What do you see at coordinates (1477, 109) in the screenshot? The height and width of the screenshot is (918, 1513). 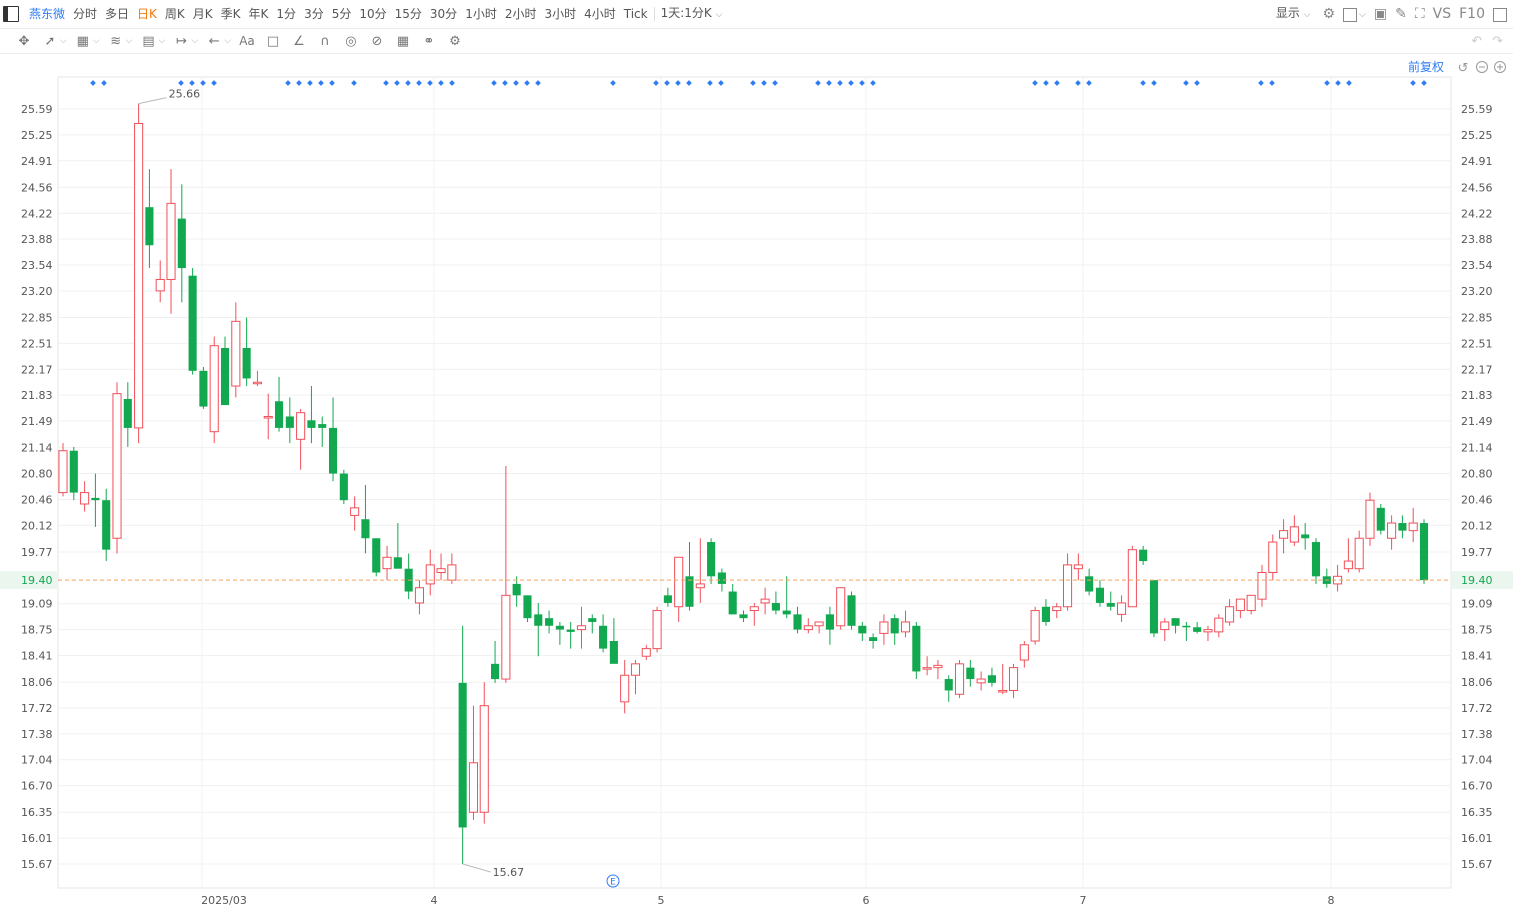 I see `y-tick-label-right: 25.59` at bounding box center [1477, 109].